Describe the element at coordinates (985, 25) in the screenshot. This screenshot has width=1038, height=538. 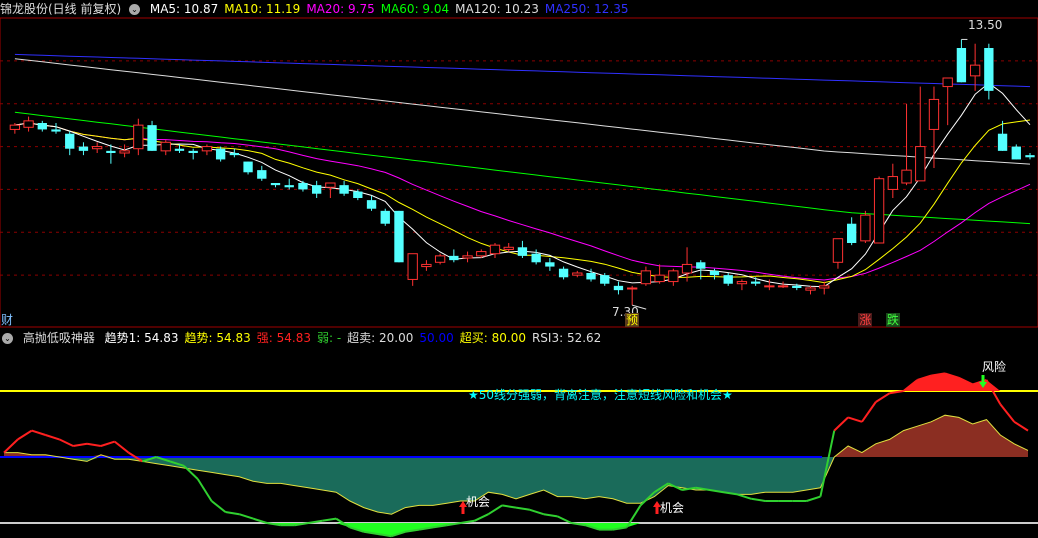
I see `high-label: 13.50` at that location.